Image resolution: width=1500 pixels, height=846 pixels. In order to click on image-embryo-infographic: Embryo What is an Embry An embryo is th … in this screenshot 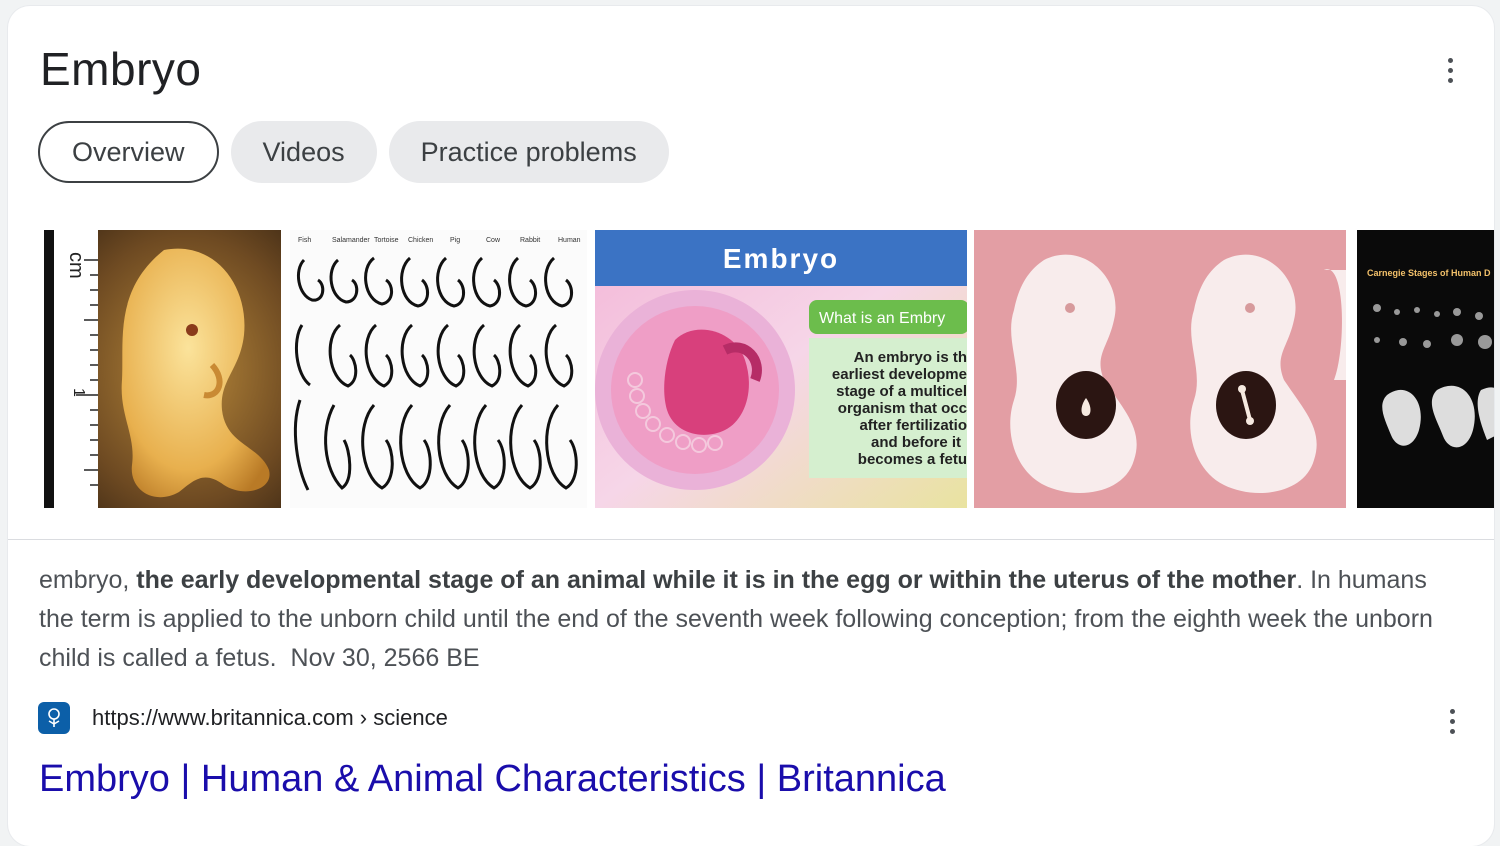, I will do `click(781, 369)`.